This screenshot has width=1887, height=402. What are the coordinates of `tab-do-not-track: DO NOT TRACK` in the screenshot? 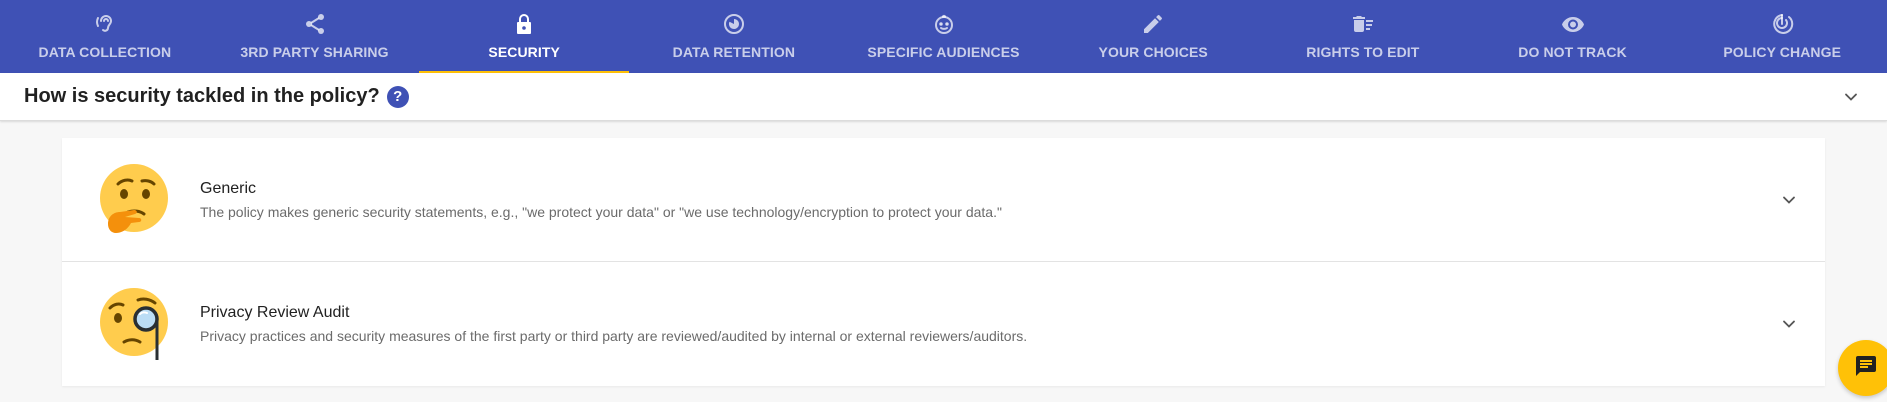 It's located at (1573, 36).